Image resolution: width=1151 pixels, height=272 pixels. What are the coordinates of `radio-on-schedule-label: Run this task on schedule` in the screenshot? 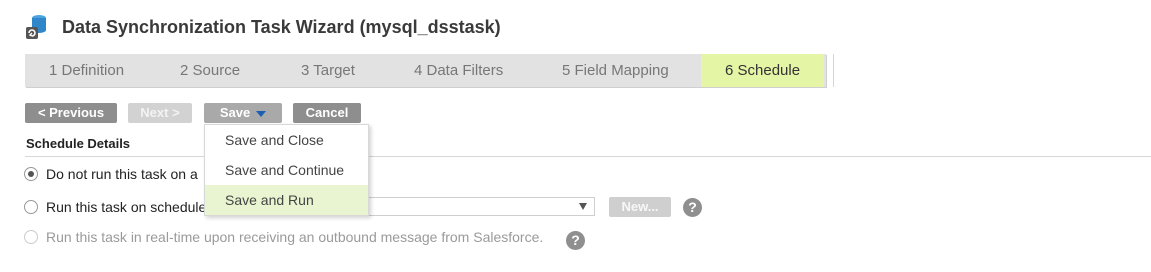 It's located at (126, 207).